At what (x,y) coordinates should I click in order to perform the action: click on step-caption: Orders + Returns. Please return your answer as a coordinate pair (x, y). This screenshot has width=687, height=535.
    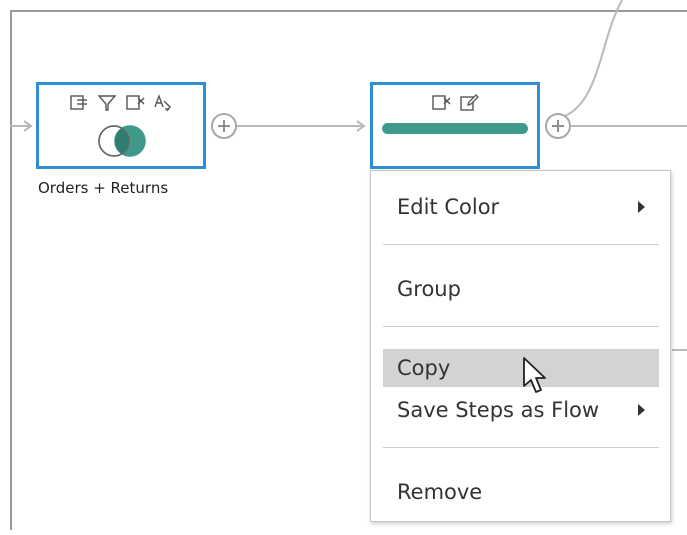
    Looking at the image, I should click on (103, 188).